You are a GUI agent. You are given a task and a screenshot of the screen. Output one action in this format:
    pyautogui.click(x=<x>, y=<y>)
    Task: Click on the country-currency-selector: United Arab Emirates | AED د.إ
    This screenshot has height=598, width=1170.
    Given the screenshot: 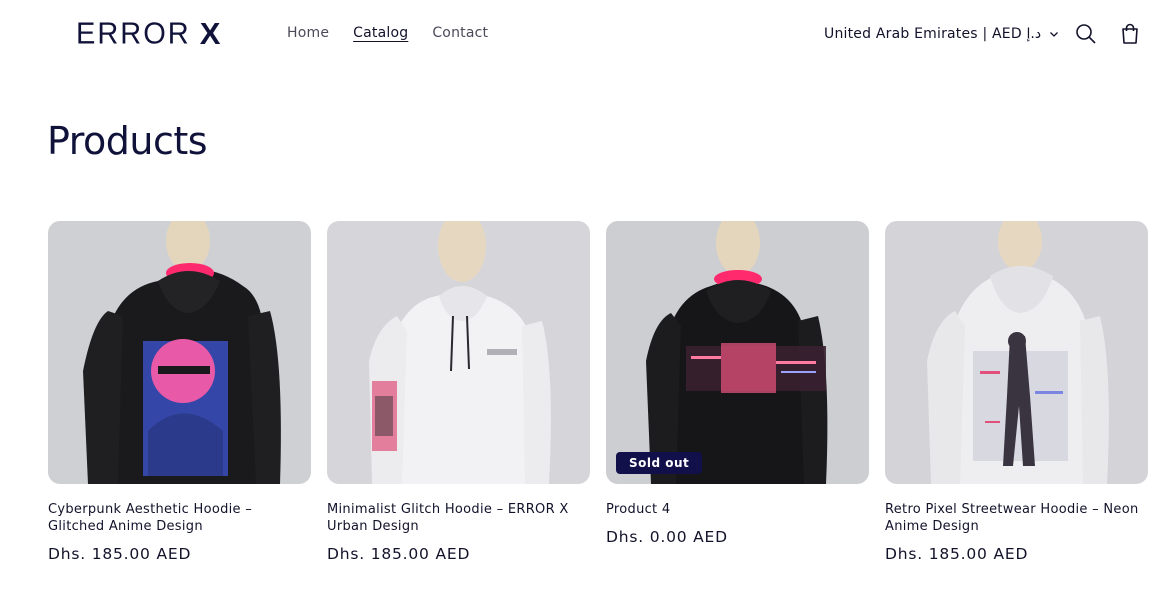 What is the action you would take?
    pyautogui.click(x=941, y=34)
    